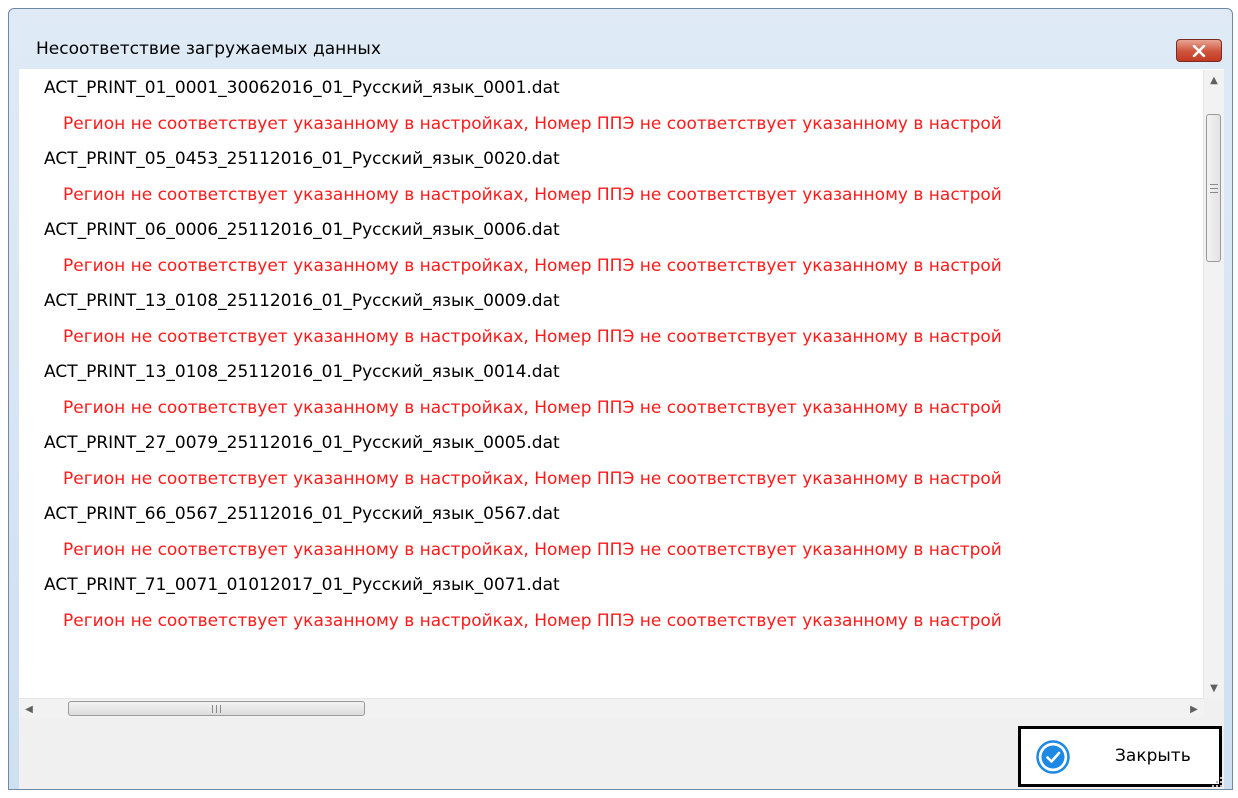 The height and width of the screenshot is (798, 1238). I want to click on horizontal-scroll-thumb, so click(216, 708).